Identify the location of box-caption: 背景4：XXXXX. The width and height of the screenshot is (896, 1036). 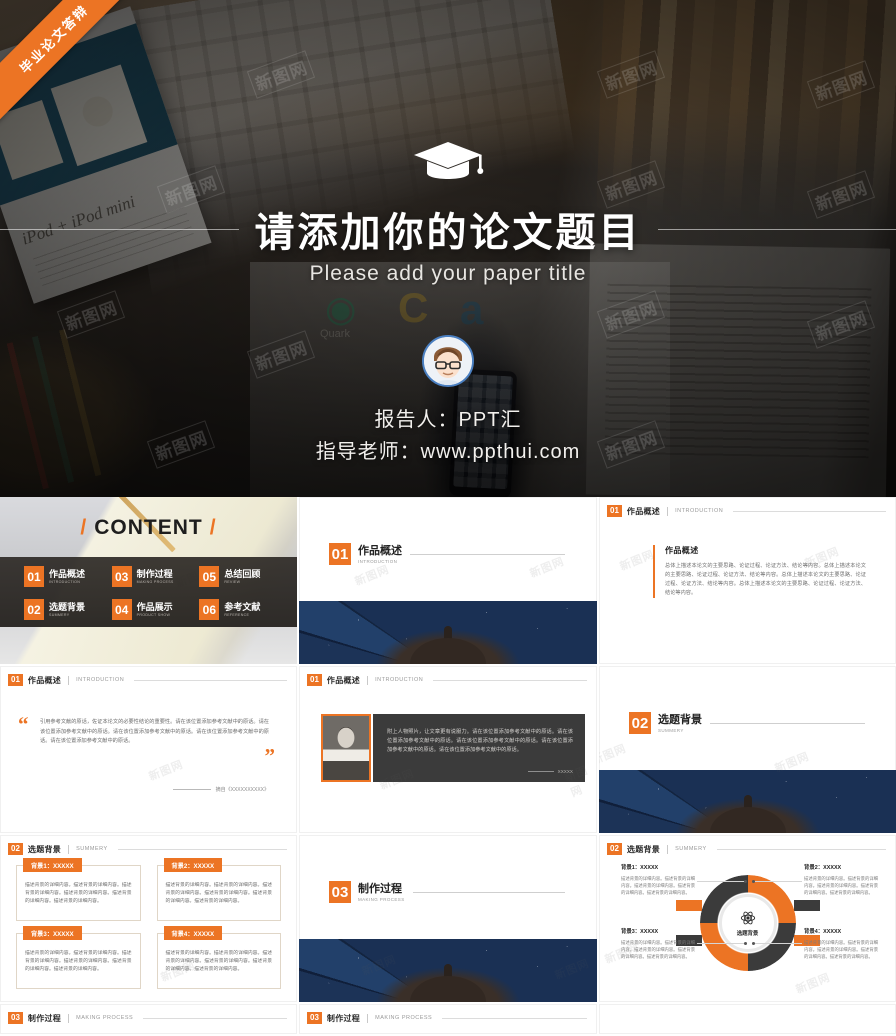
(193, 933).